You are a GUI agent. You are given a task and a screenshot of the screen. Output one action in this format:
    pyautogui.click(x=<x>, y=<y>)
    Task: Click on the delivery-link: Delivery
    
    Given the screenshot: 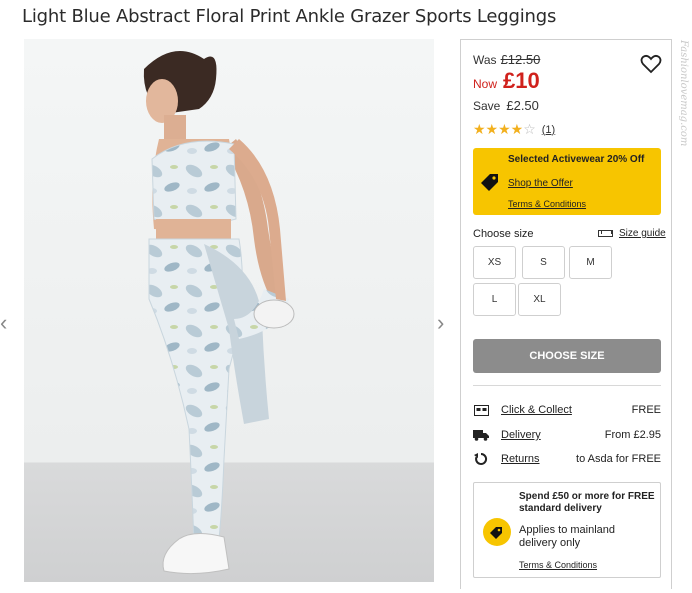 What is the action you would take?
    pyautogui.click(x=521, y=435)
    